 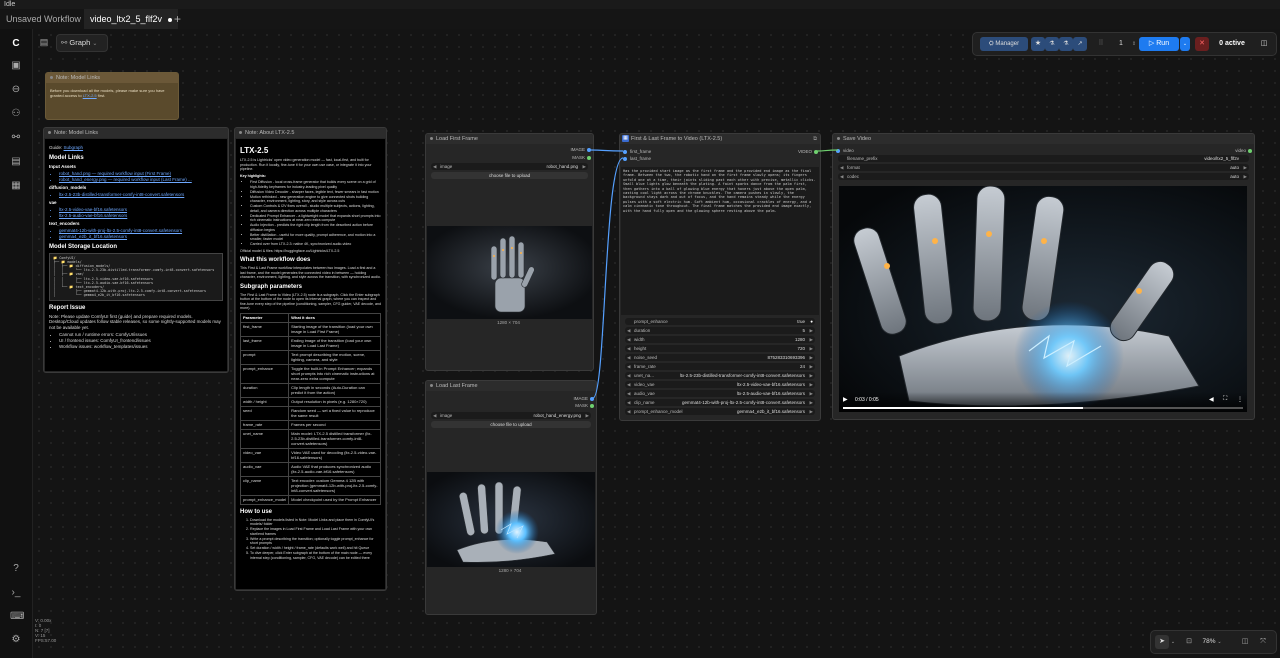 I want to click on widget-duration: ◀ duration 5 ▶, so click(x=720, y=330).